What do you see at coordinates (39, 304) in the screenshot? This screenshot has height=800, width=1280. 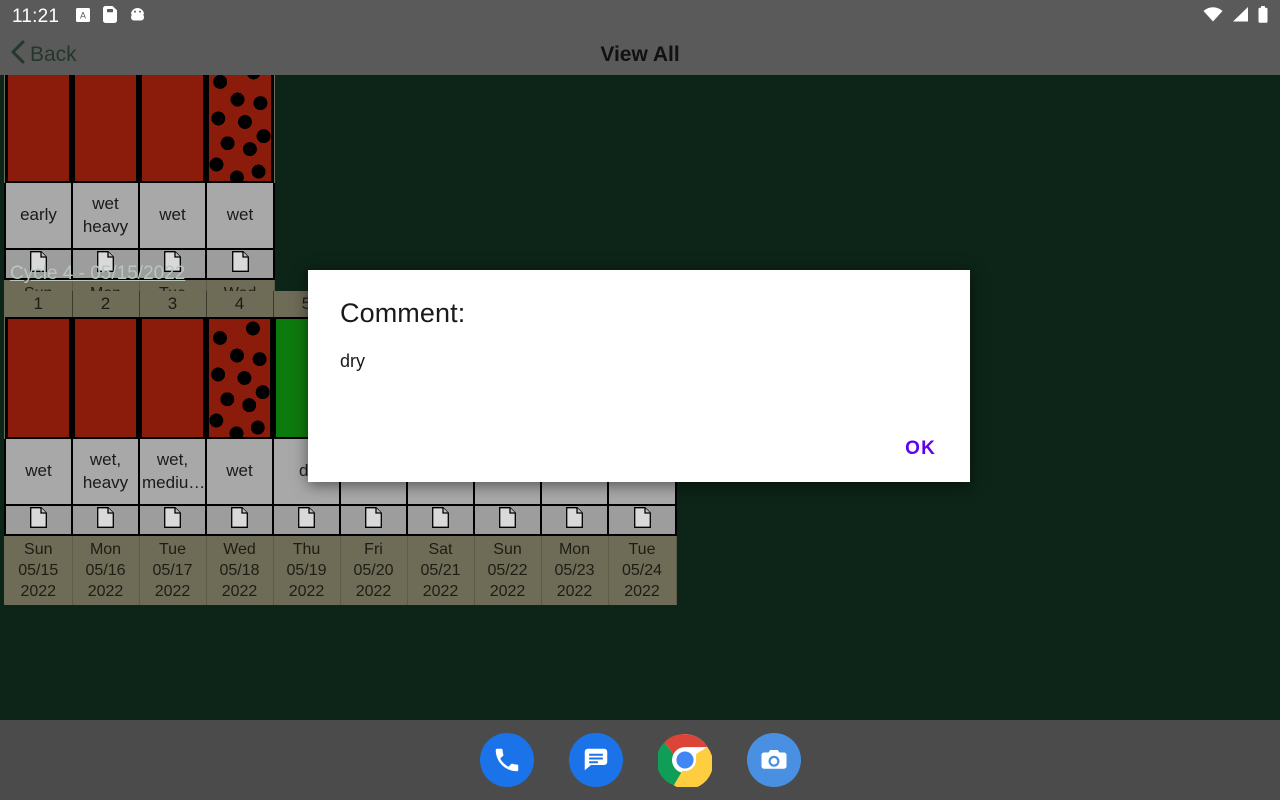 I see `column-header: 1` at bounding box center [39, 304].